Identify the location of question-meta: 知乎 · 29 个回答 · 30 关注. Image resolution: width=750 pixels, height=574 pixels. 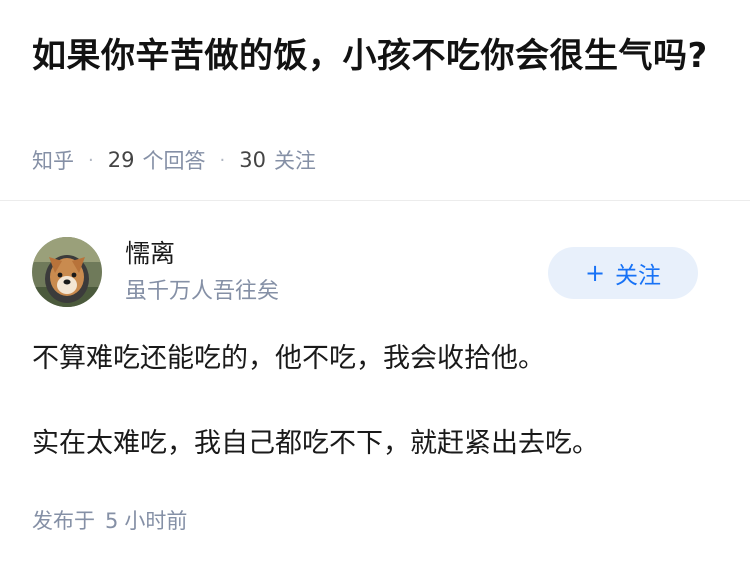
(174, 160).